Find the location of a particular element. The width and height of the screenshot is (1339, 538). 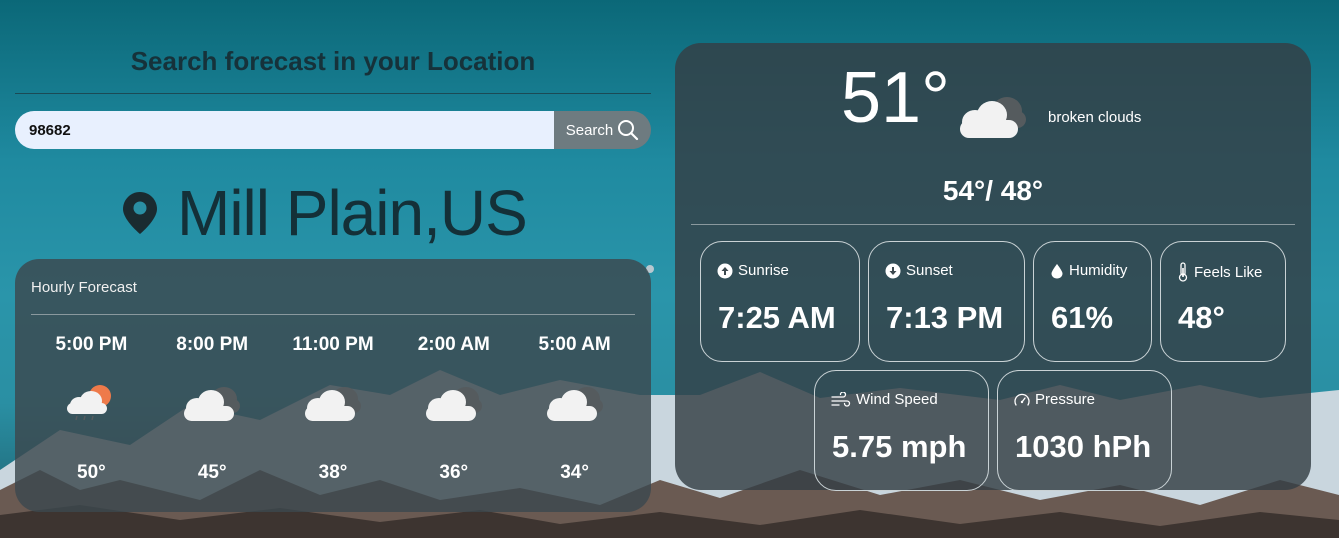

search-title: Search forecast in your Location is located at coordinates (333, 61).